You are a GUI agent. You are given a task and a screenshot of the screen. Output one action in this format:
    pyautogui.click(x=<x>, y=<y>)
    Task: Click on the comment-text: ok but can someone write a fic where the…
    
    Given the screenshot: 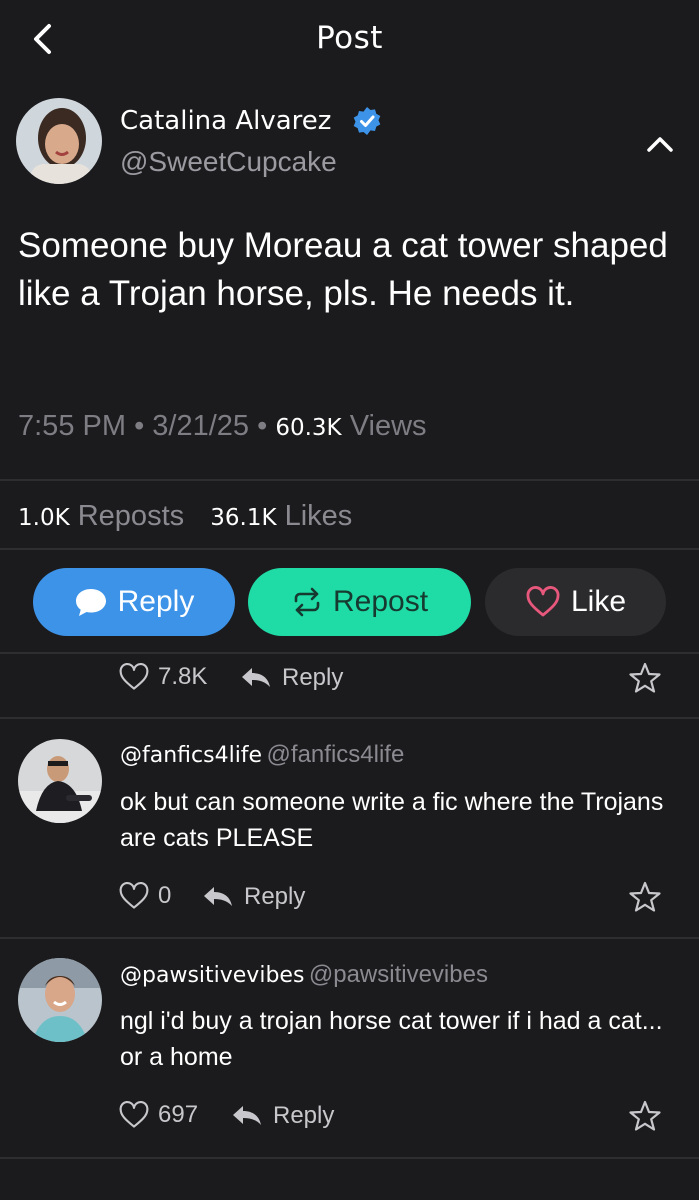 What is the action you would take?
    pyautogui.click(x=392, y=820)
    